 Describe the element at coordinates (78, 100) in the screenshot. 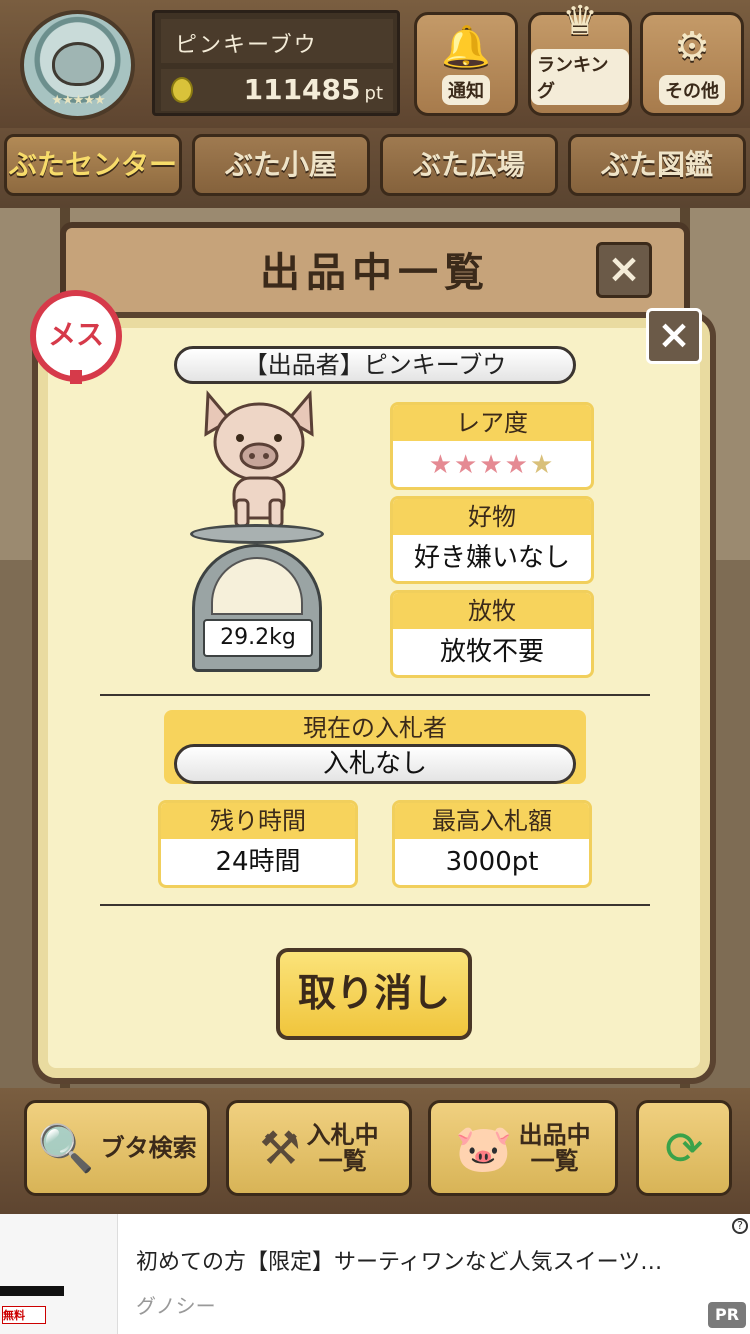

I see `avatar-stars-icon: ★★★★★` at that location.